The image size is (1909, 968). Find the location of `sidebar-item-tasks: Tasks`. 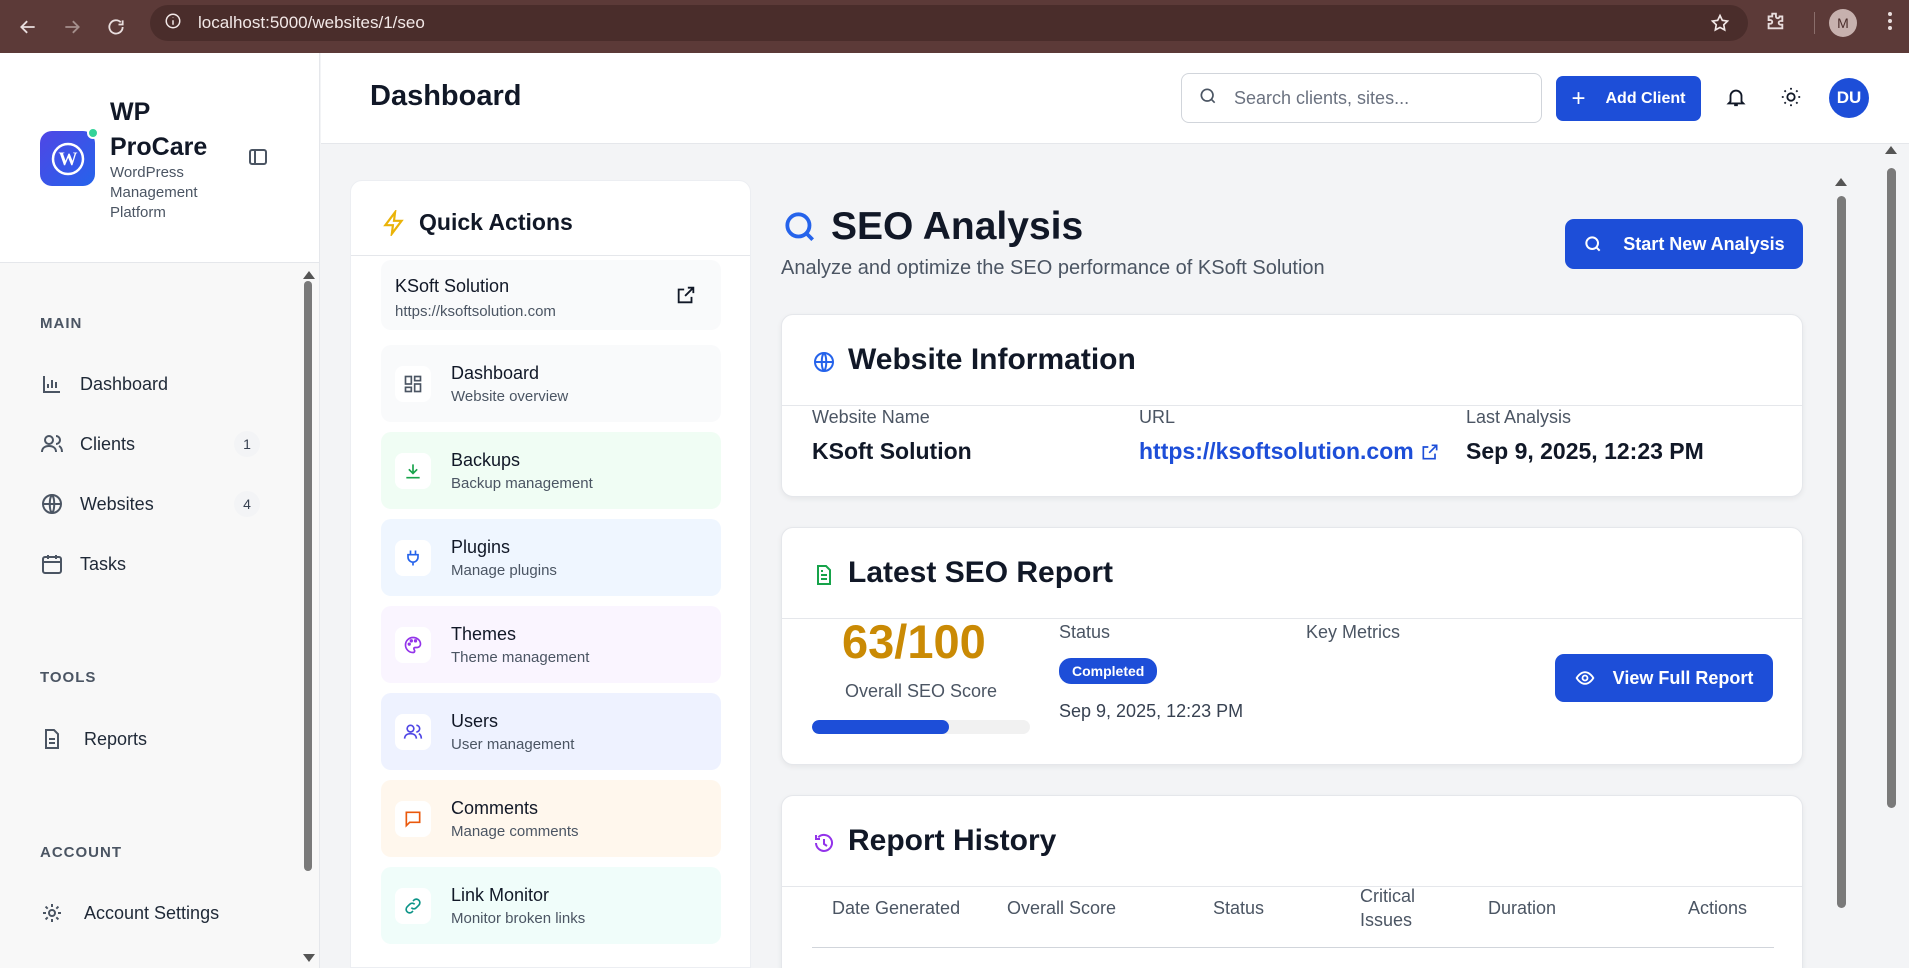

sidebar-item-tasks: Tasks is located at coordinates (150, 564).